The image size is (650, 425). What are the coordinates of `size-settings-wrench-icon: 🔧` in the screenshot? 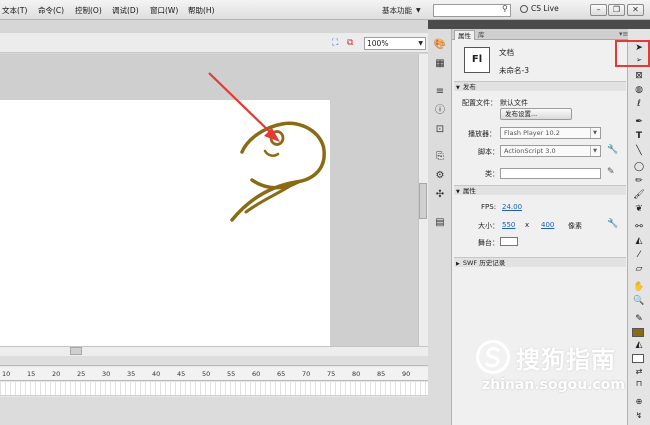 It's located at (612, 224).